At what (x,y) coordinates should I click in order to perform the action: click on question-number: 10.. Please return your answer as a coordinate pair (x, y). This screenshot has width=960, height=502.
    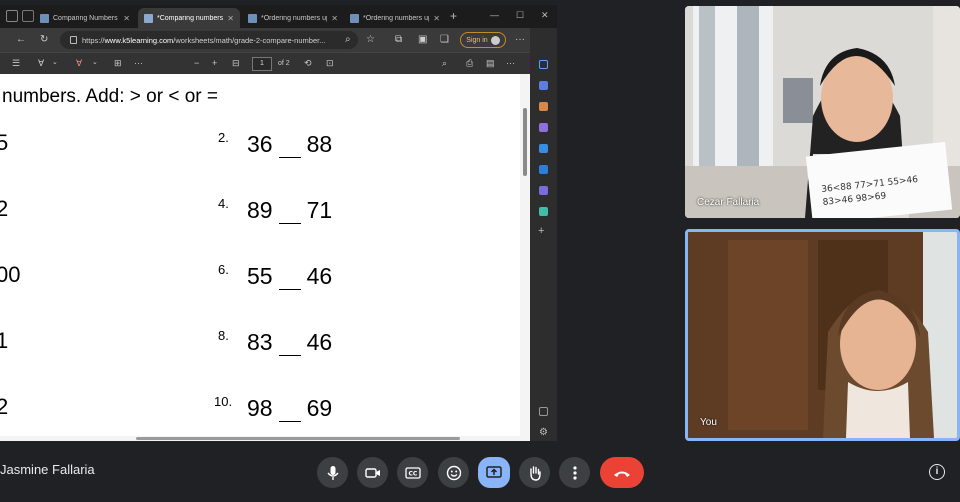
    Looking at the image, I should click on (223, 401).